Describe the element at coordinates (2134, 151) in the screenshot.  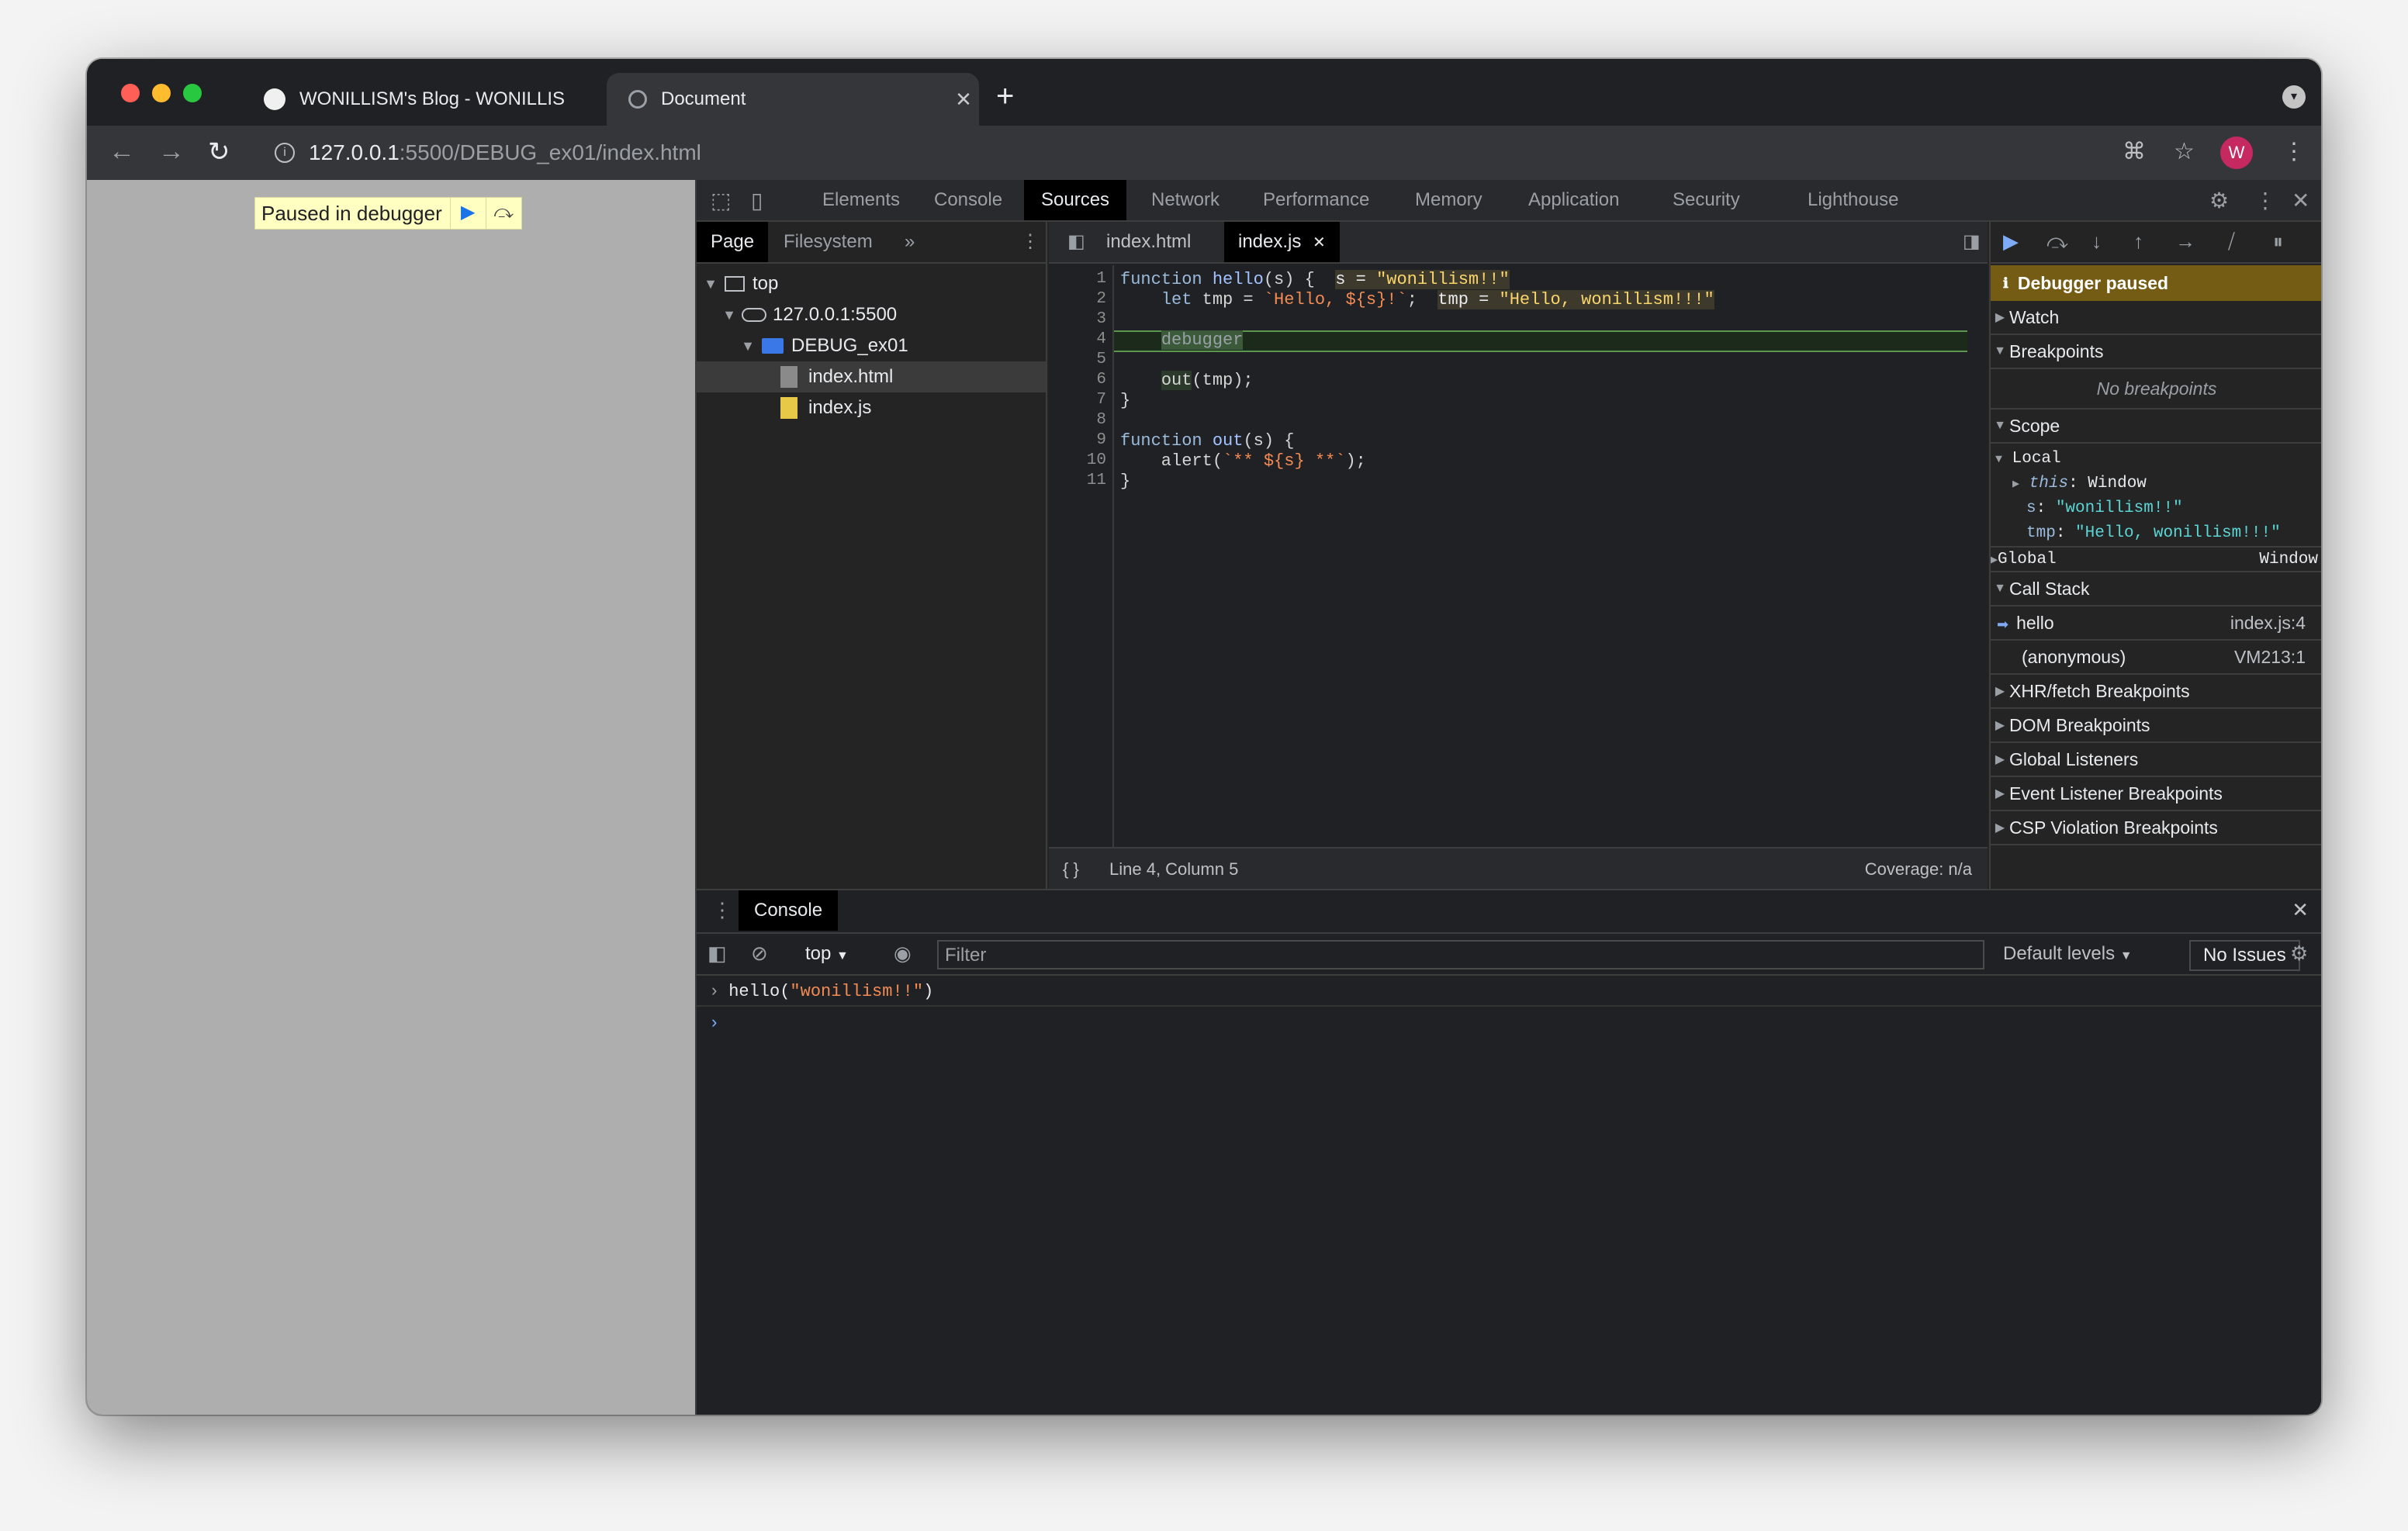
I see `translate-icon: ⌘` at that location.